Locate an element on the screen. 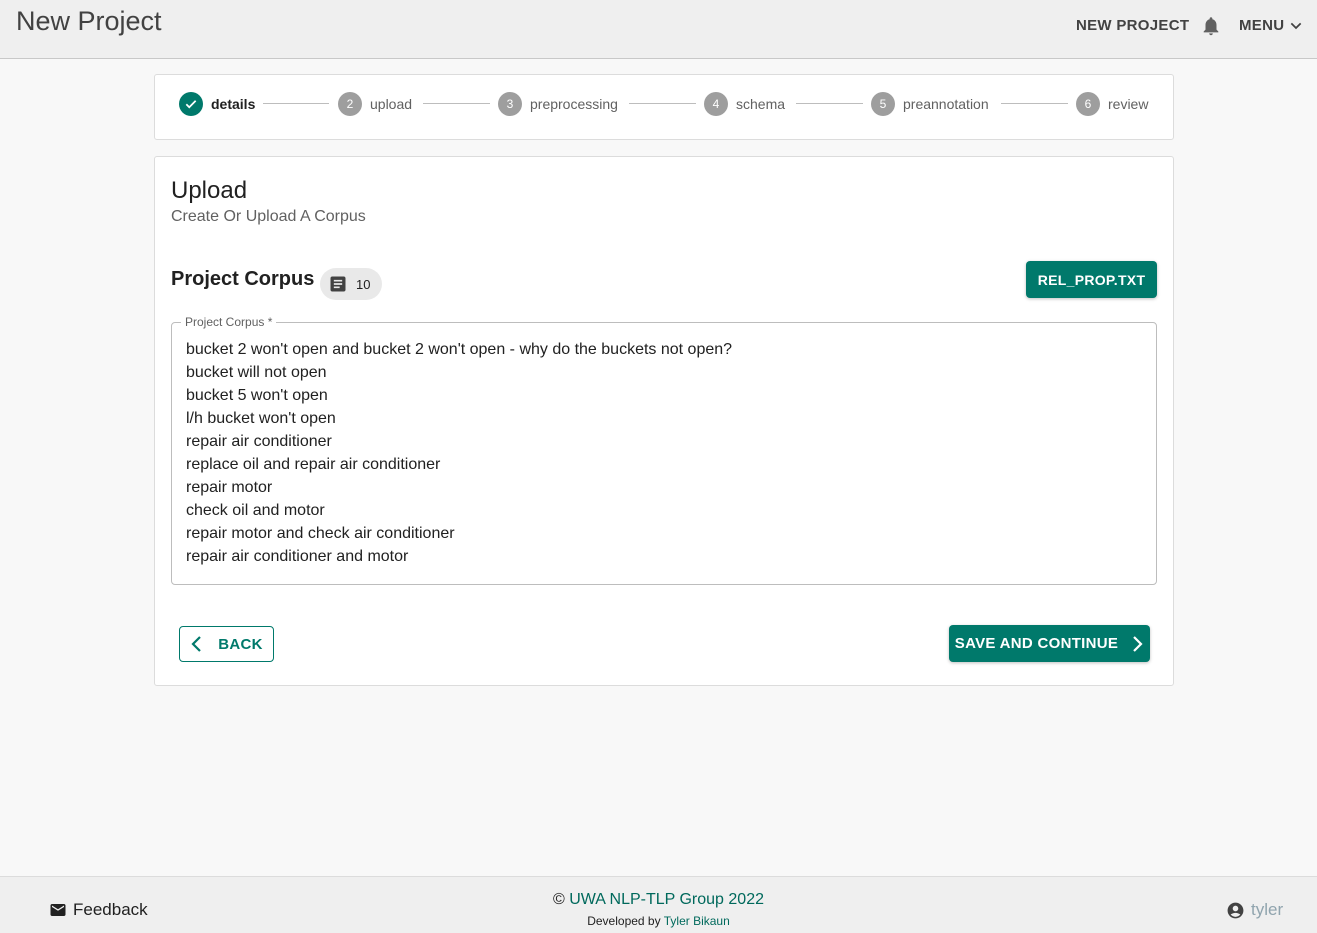 This screenshot has height=933, width=1317. account-circle-icon is located at coordinates (1235, 910).